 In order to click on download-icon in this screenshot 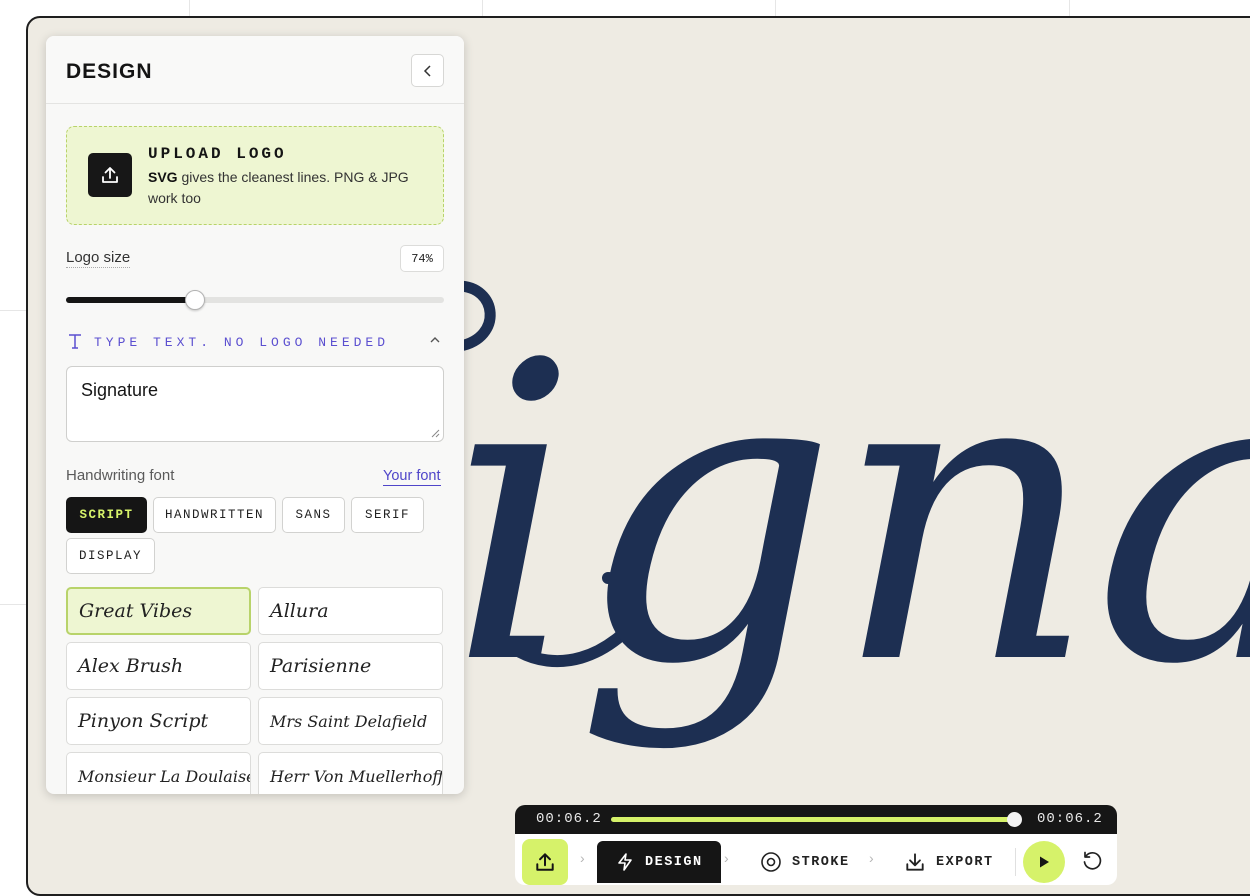, I will do `click(915, 862)`.